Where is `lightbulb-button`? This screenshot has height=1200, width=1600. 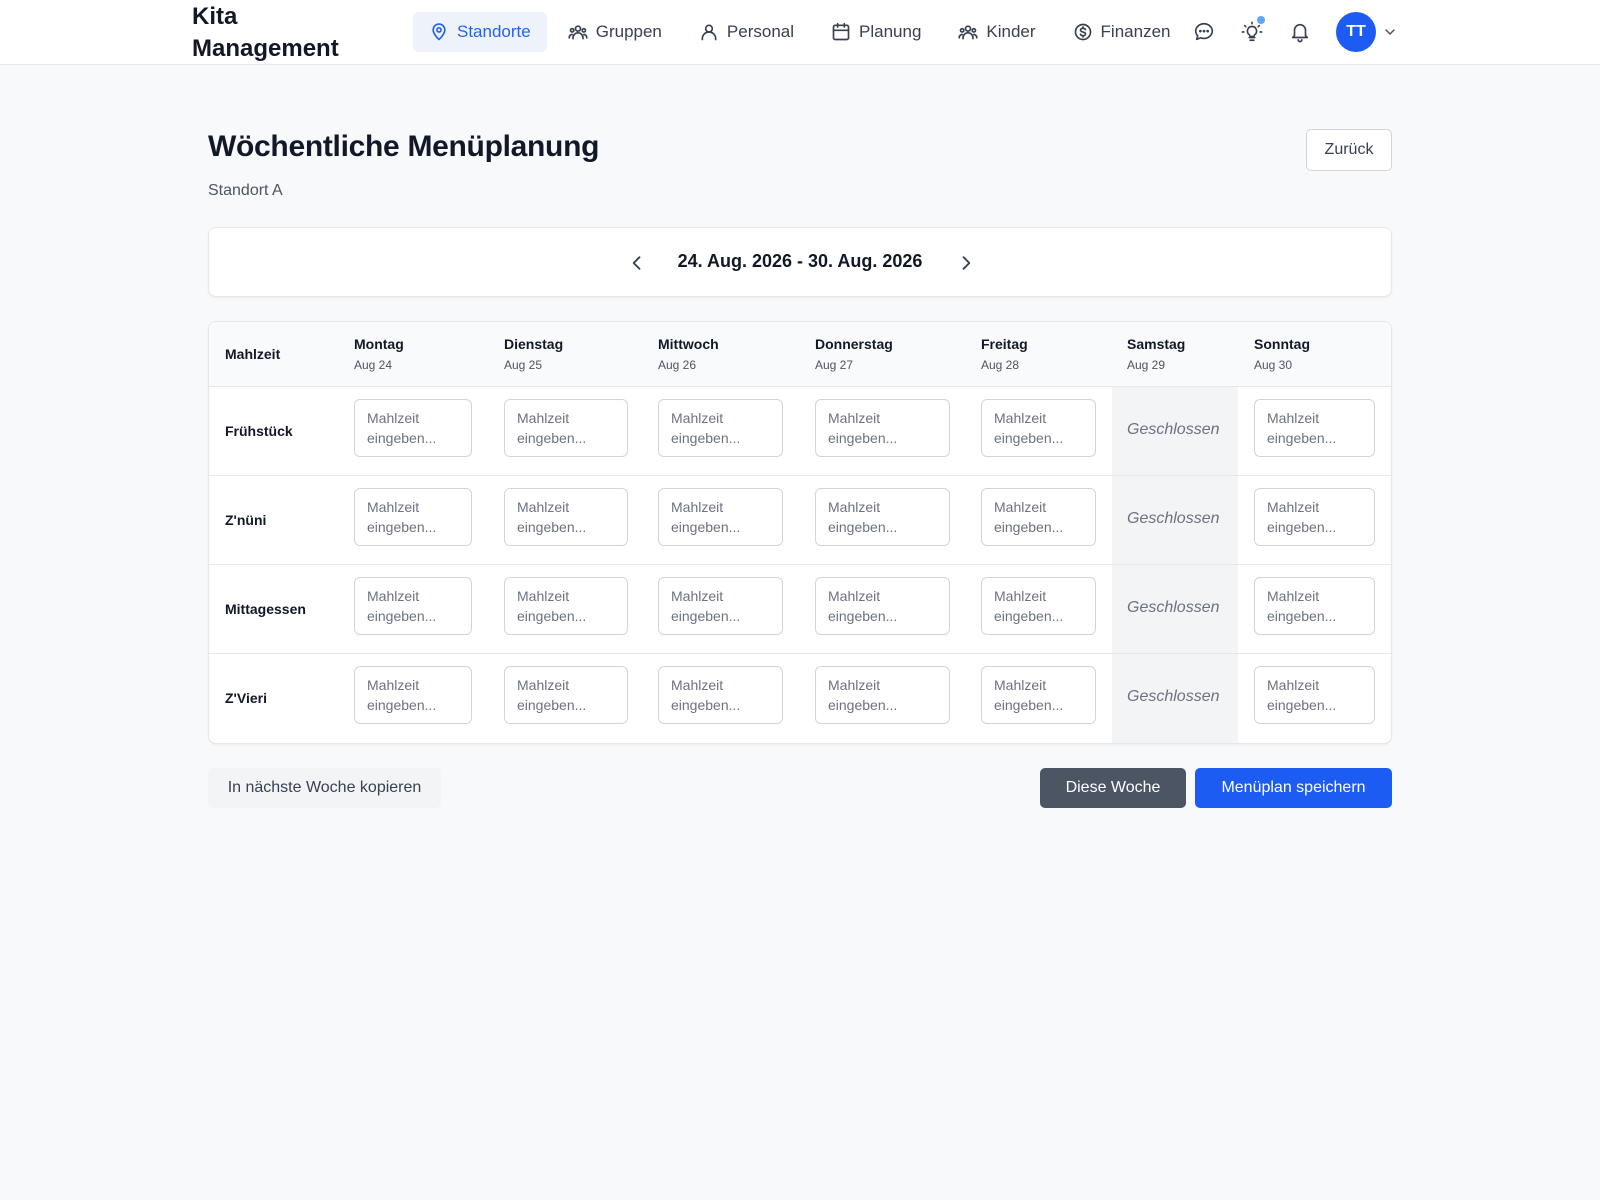
lightbulb-button is located at coordinates (1252, 32).